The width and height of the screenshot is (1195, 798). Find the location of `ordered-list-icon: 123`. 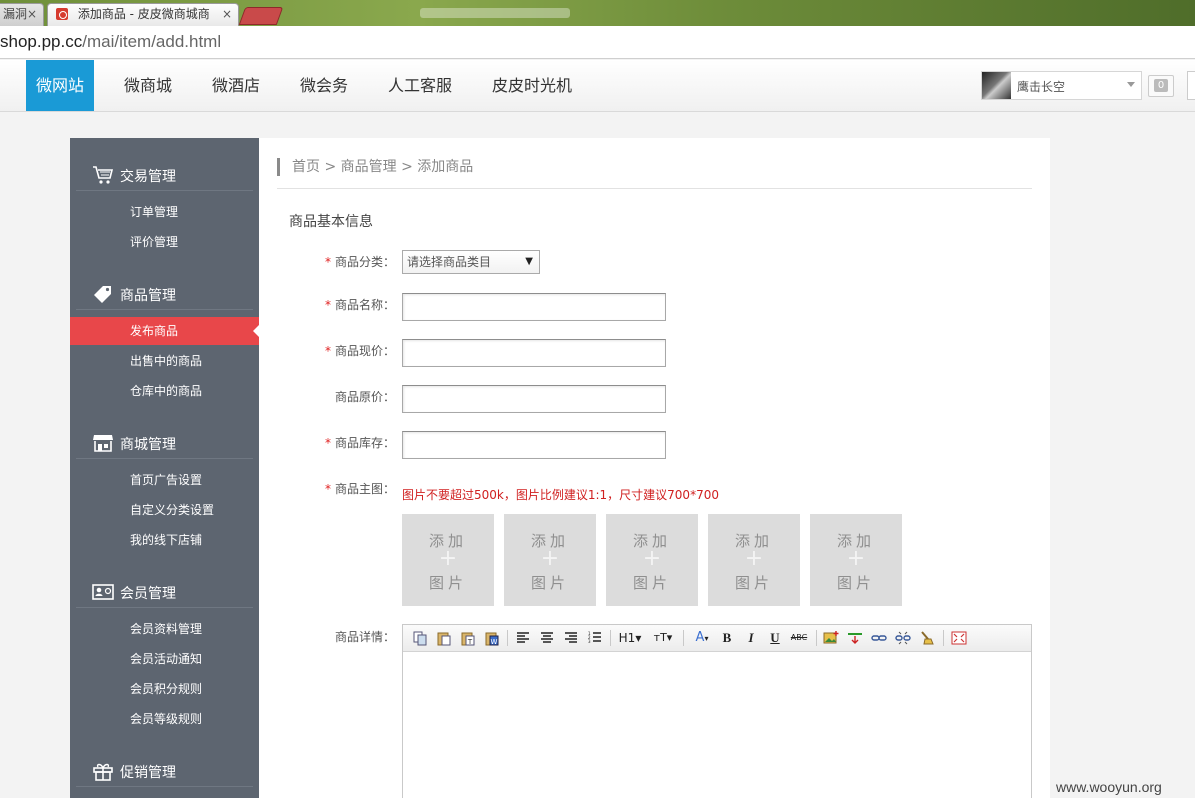

ordered-list-icon: 123 is located at coordinates (595, 638).